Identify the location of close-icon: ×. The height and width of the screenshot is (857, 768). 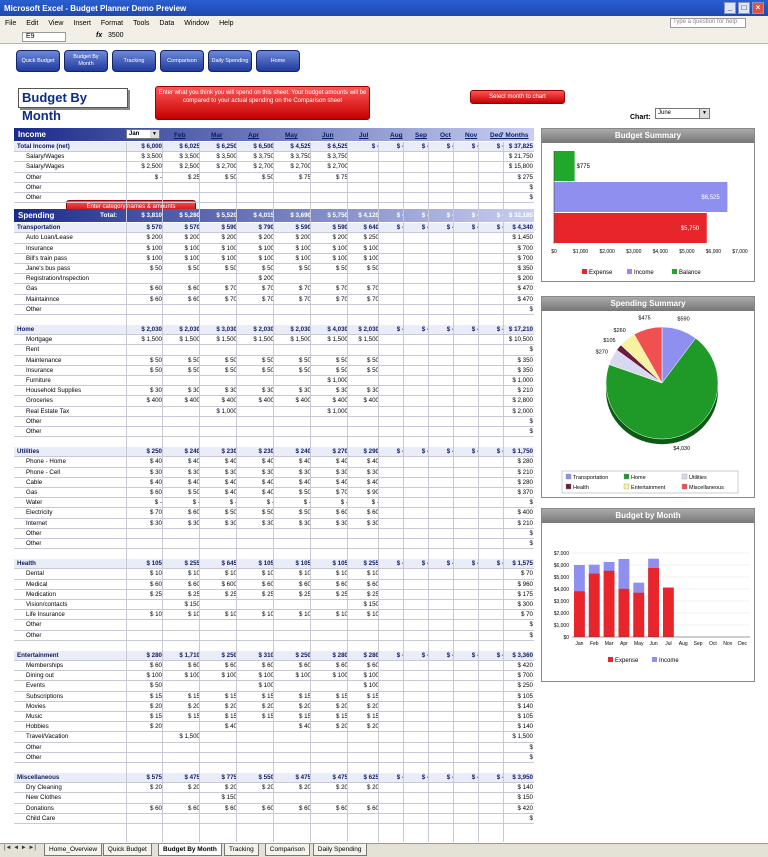
(758, 8).